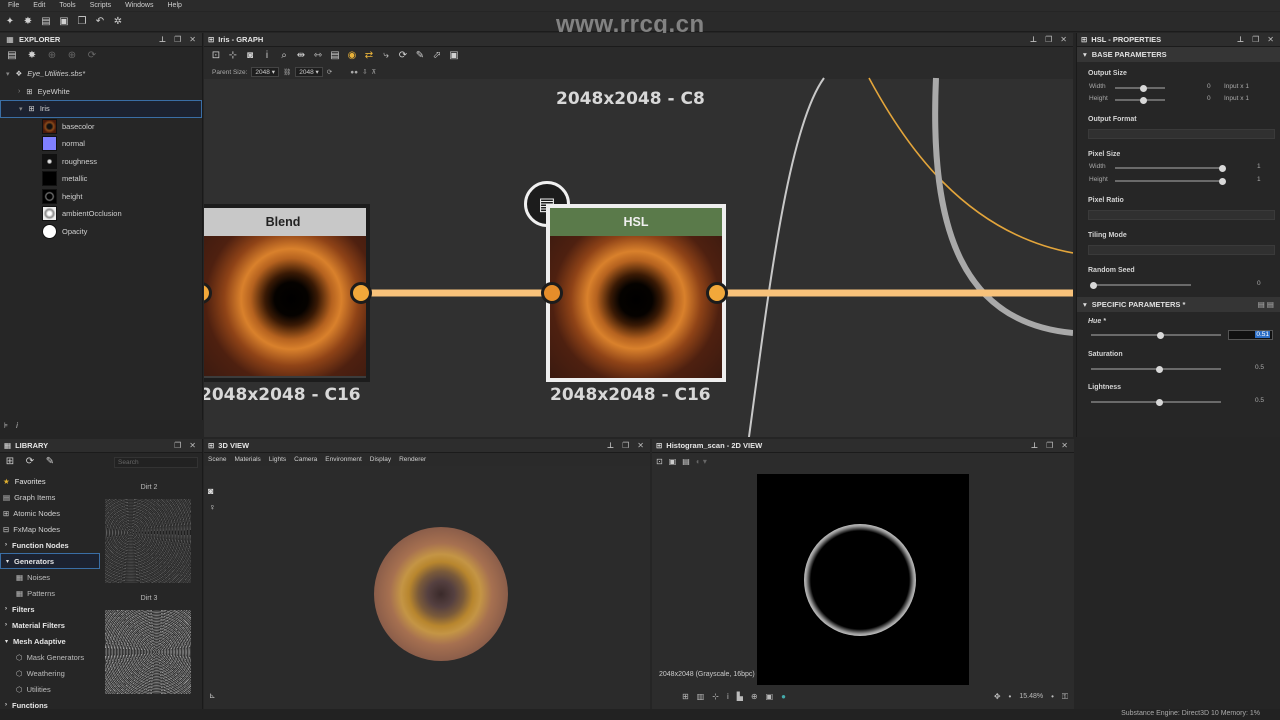 This screenshot has height=720, width=1280. What do you see at coordinates (740, 696) in the screenshot?
I see `histogram-icon: ▙` at bounding box center [740, 696].